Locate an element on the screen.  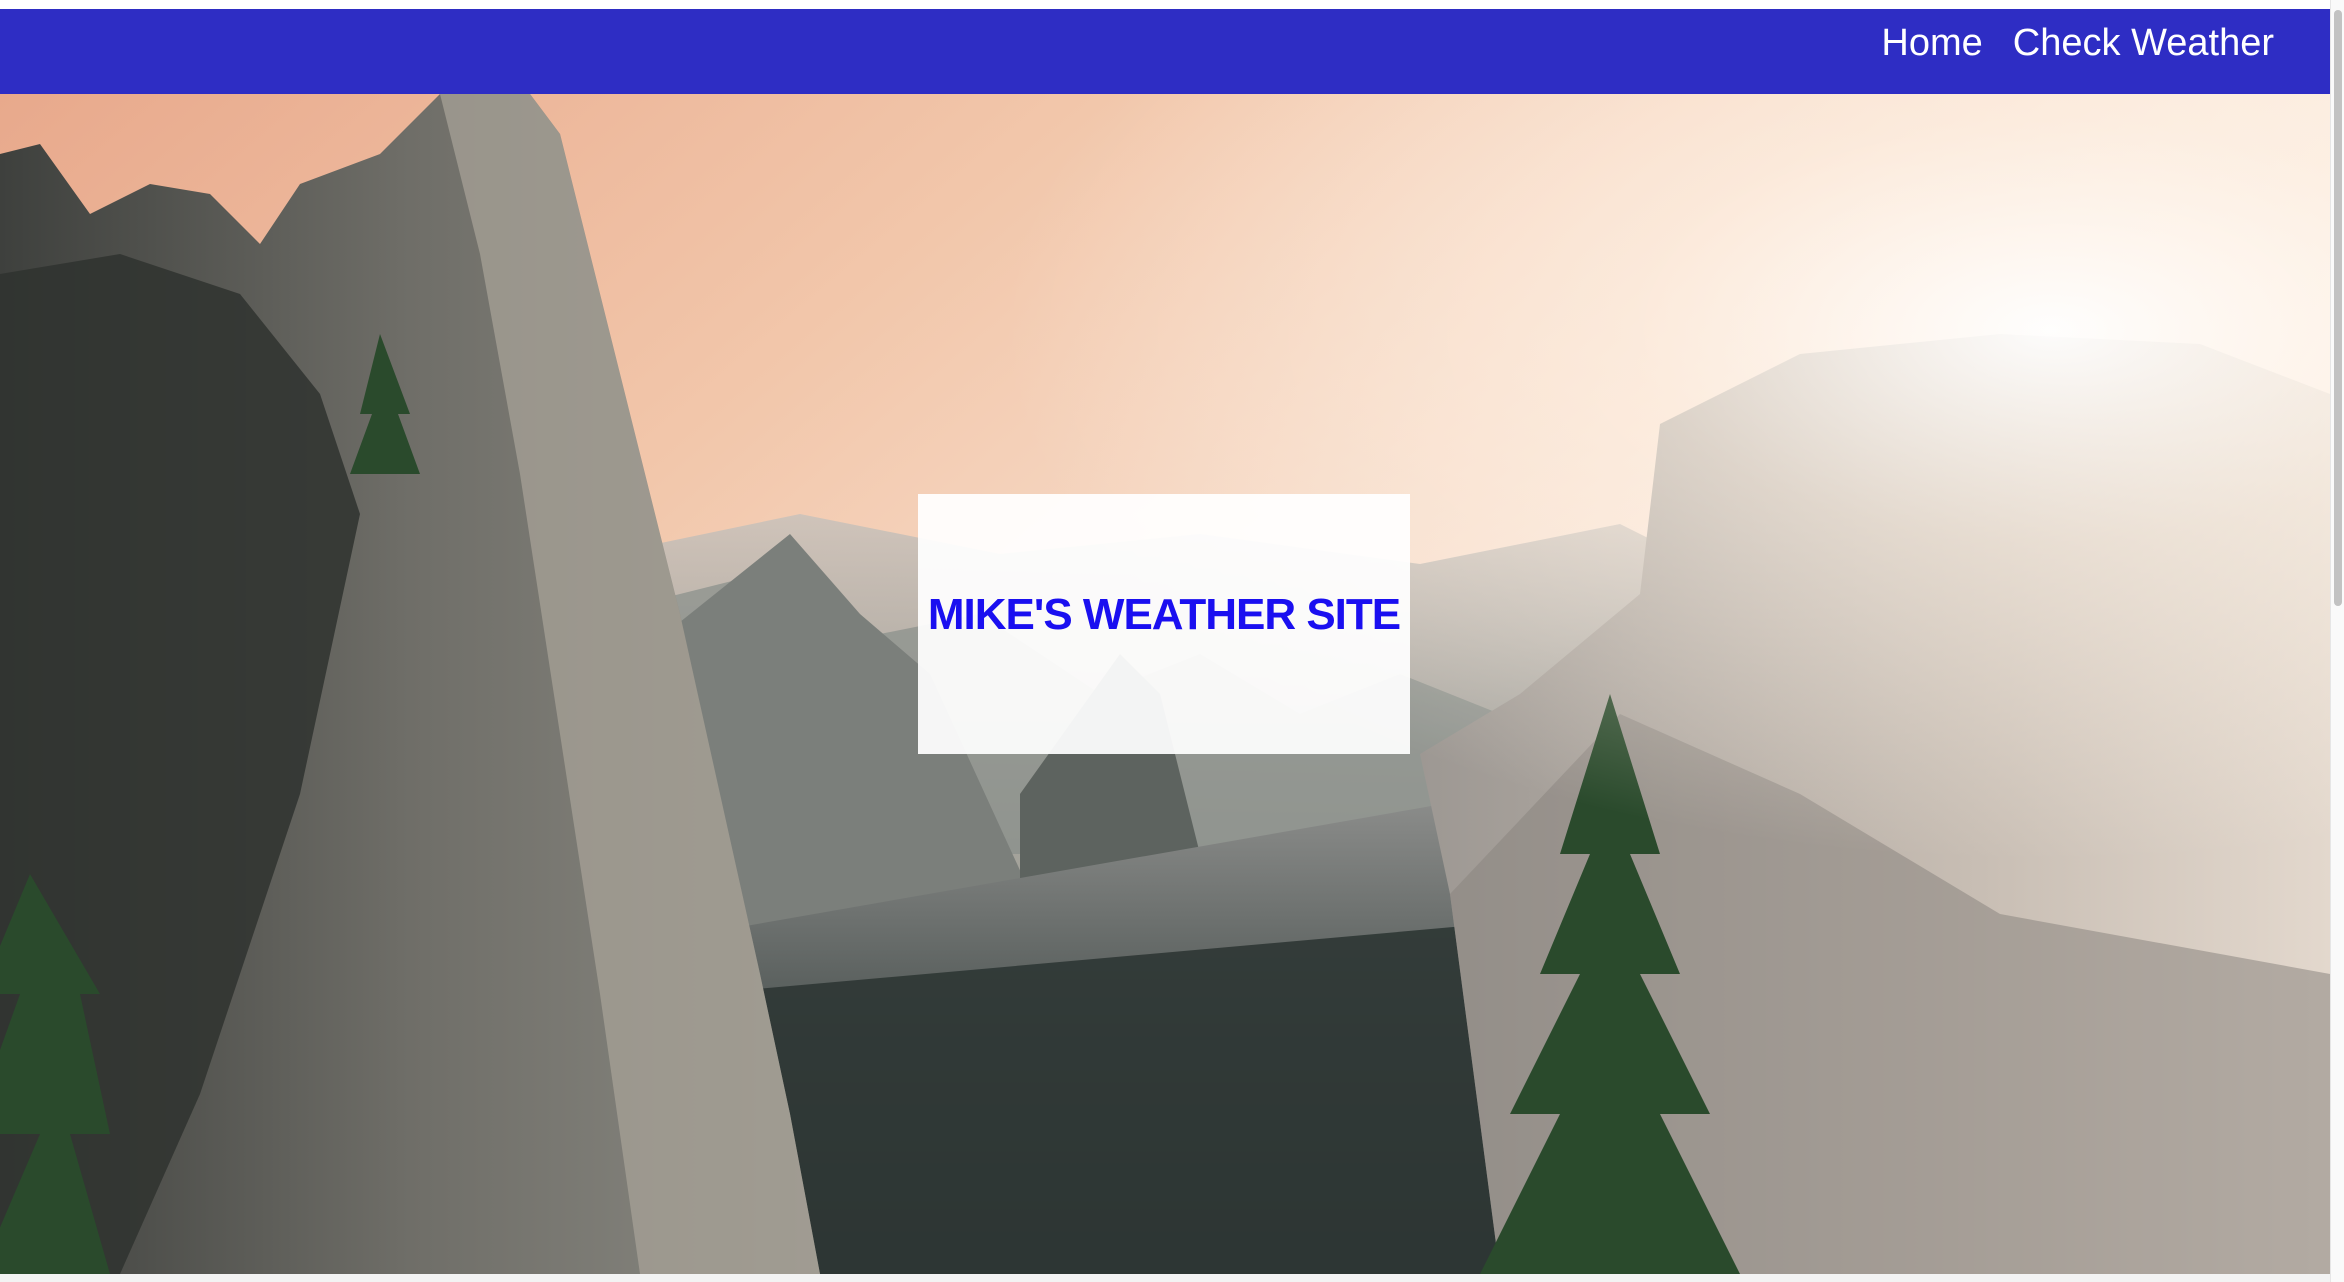
title-card: MIKE'S WEATHER SITE is located at coordinates (1164, 624).